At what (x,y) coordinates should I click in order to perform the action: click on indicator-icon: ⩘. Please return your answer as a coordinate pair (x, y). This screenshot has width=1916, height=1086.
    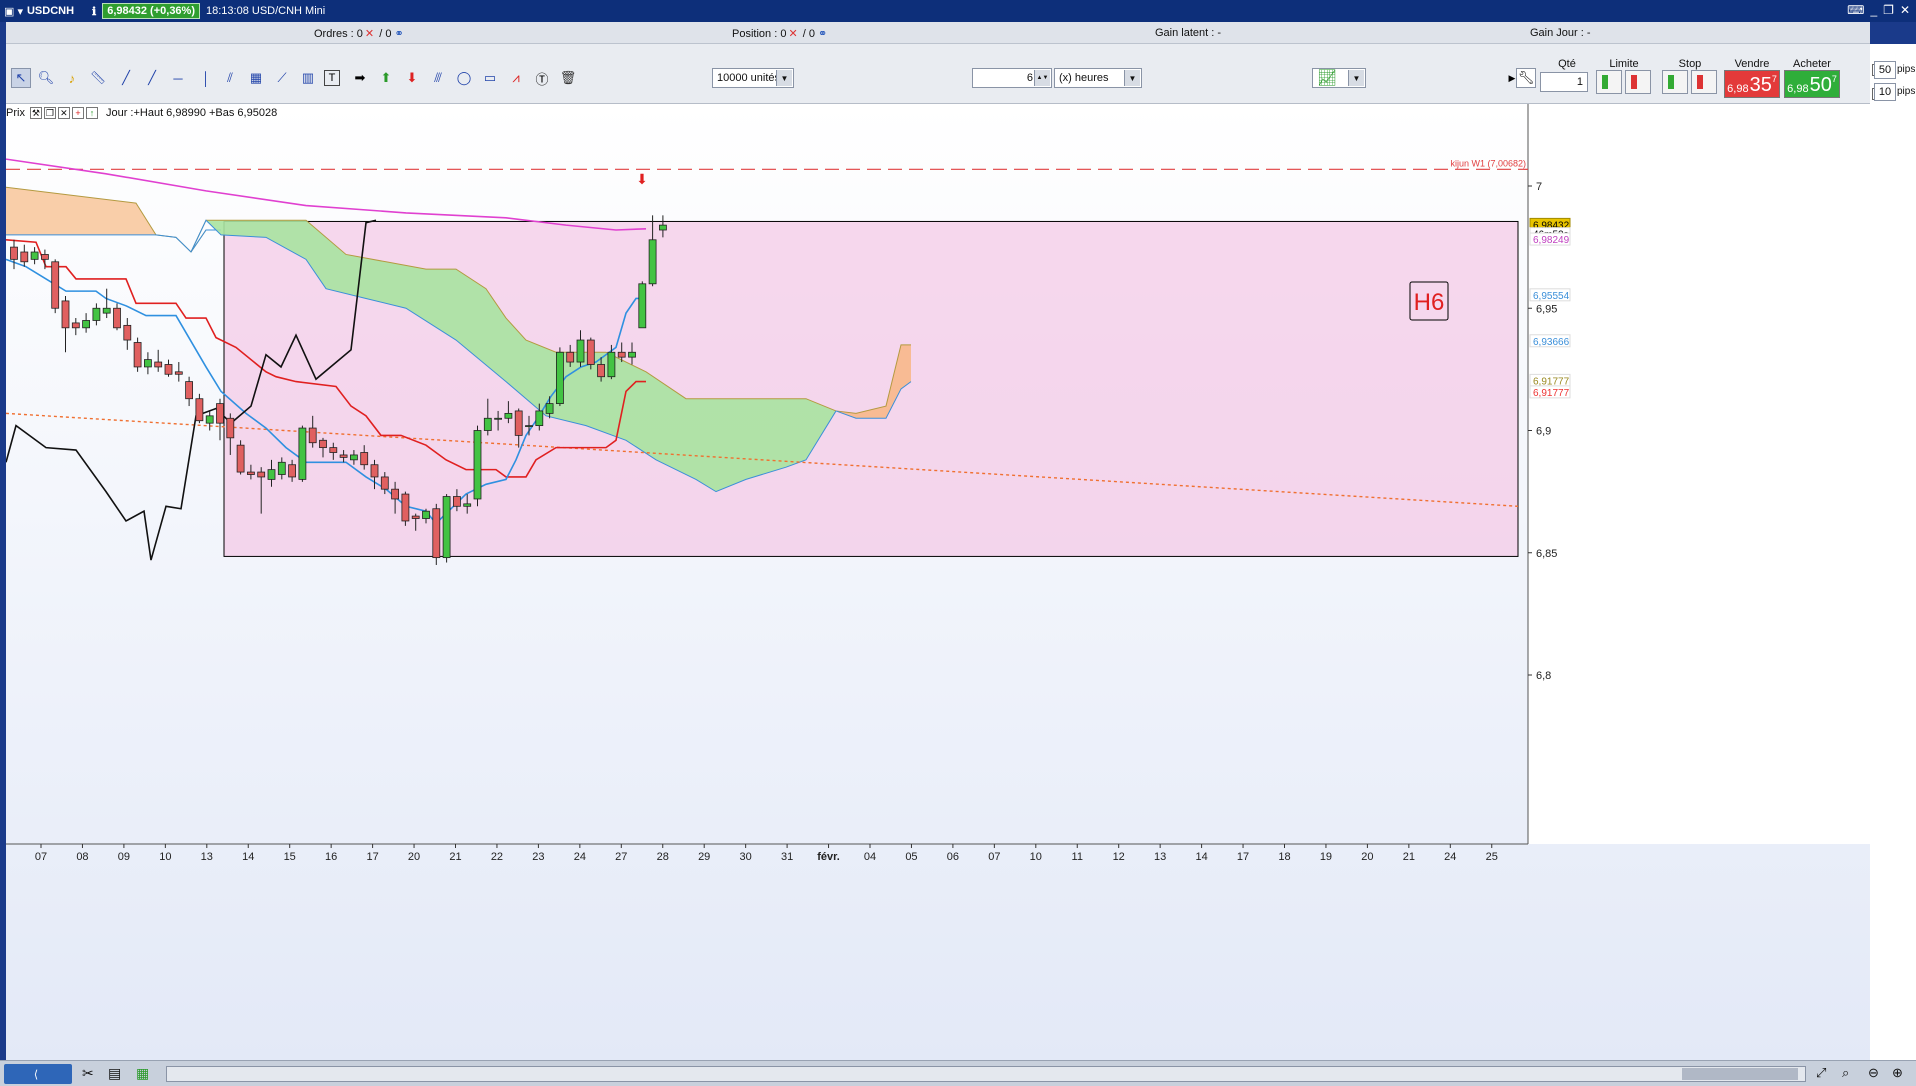
    Looking at the image, I should click on (516, 78).